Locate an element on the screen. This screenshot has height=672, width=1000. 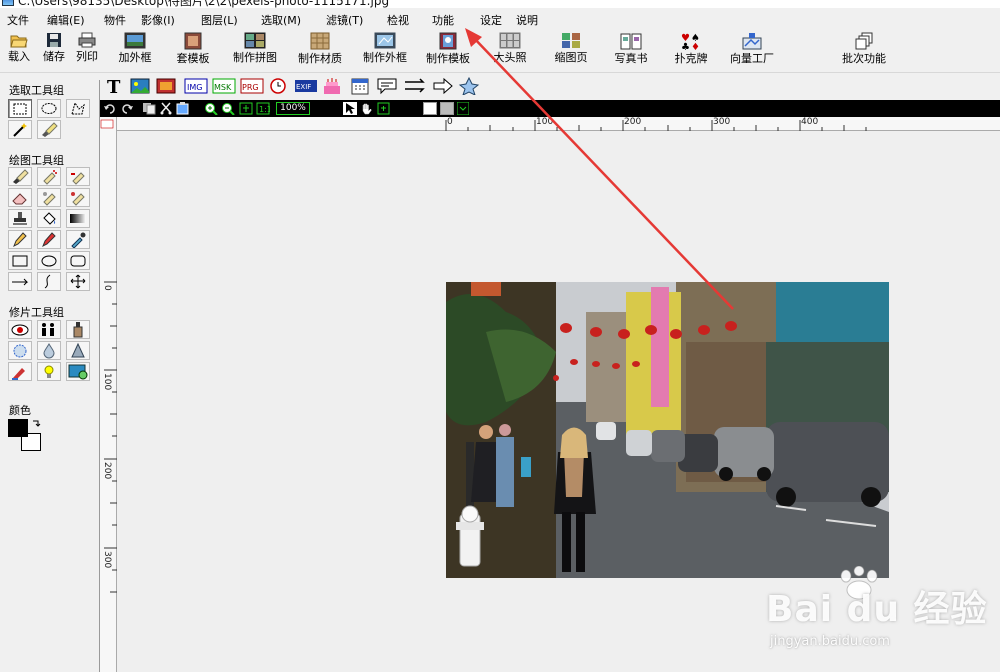
make-collage-button: 制作拼图 is located at coordinates (255, 48).